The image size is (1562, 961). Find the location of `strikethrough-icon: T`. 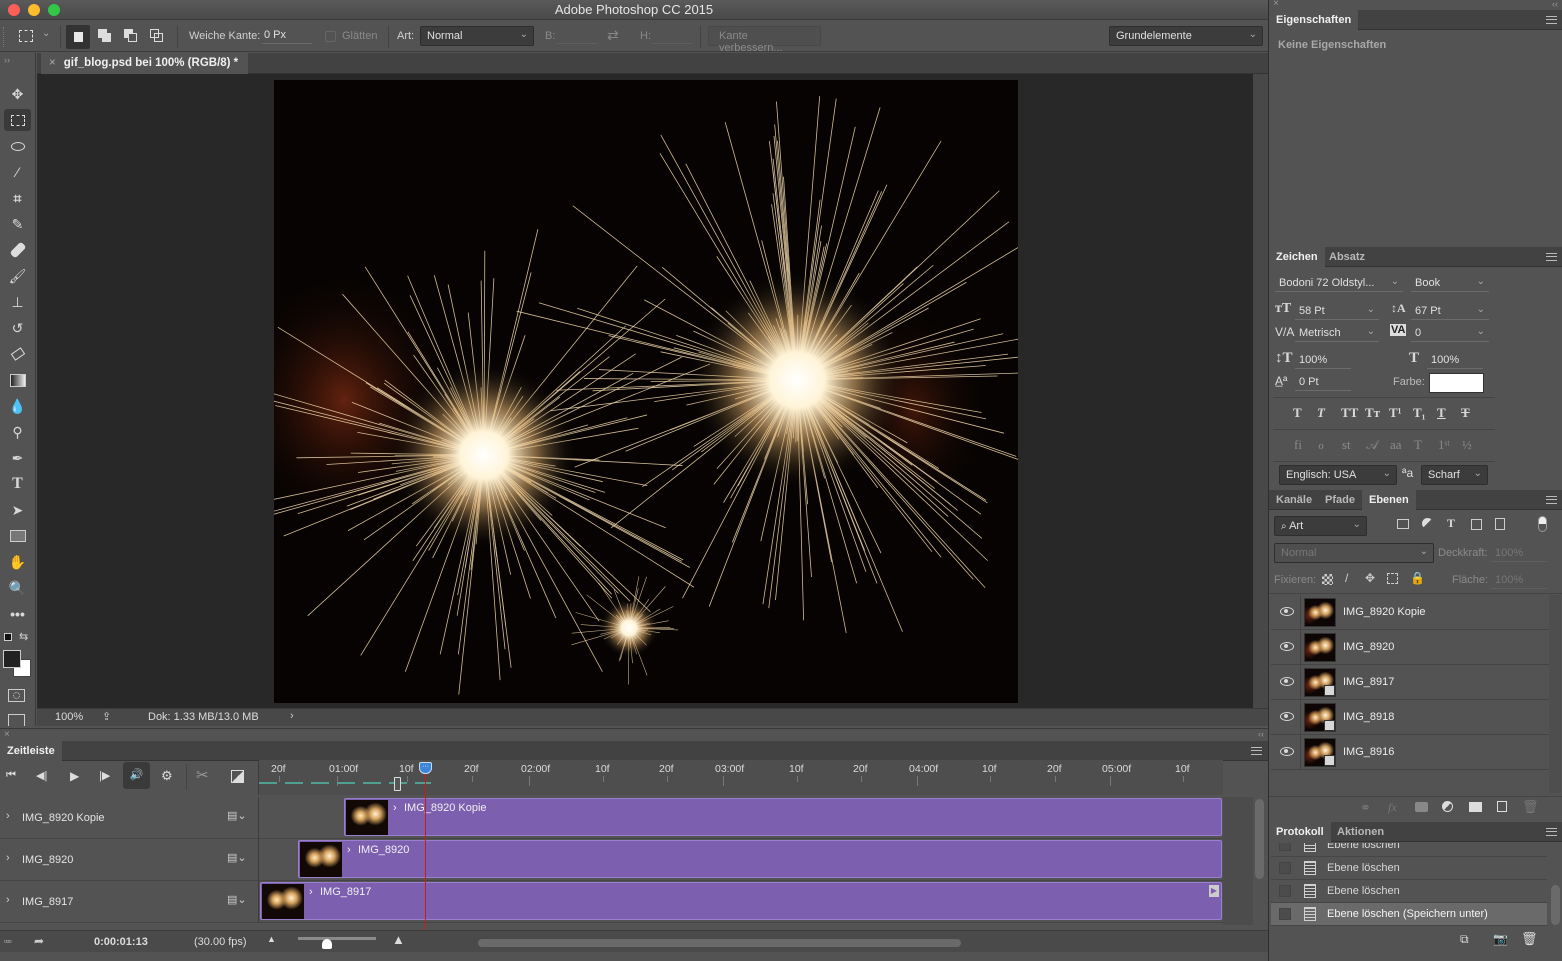

strikethrough-icon: T is located at coordinates (1465, 413).